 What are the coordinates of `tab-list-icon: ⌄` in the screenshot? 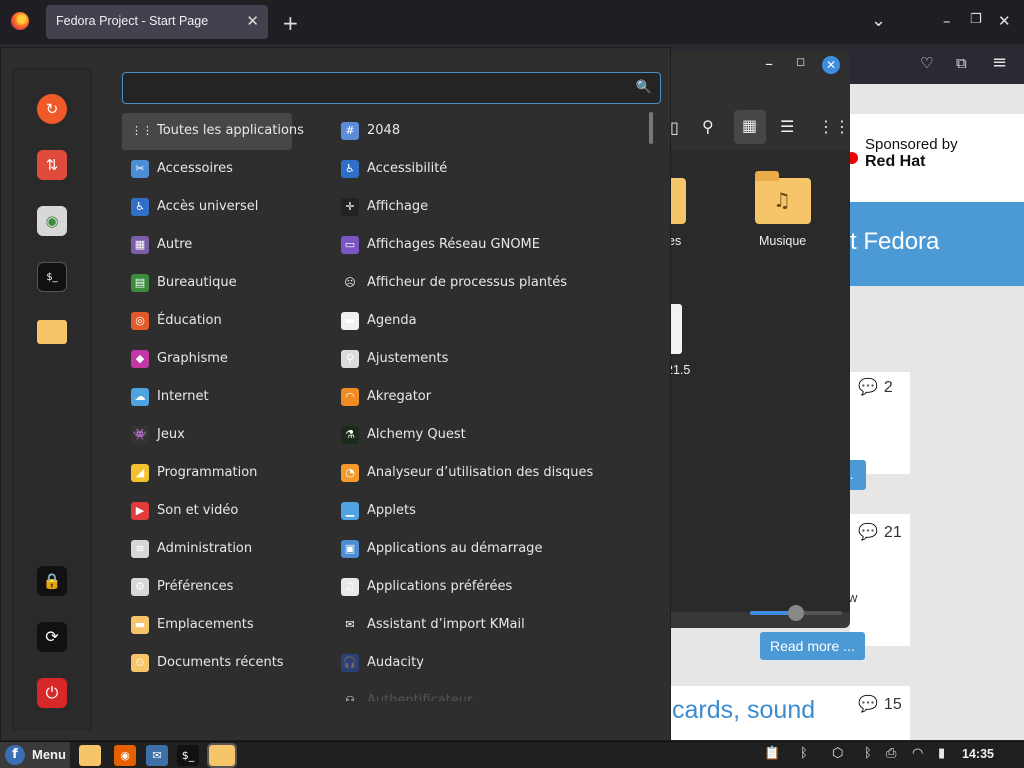 It's located at (878, 20).